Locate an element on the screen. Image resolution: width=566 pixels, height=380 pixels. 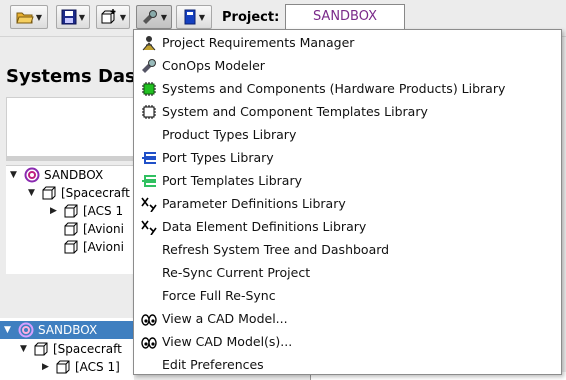
menu-item-label: Project Requirements Manager is located at coordinates (258, 42).